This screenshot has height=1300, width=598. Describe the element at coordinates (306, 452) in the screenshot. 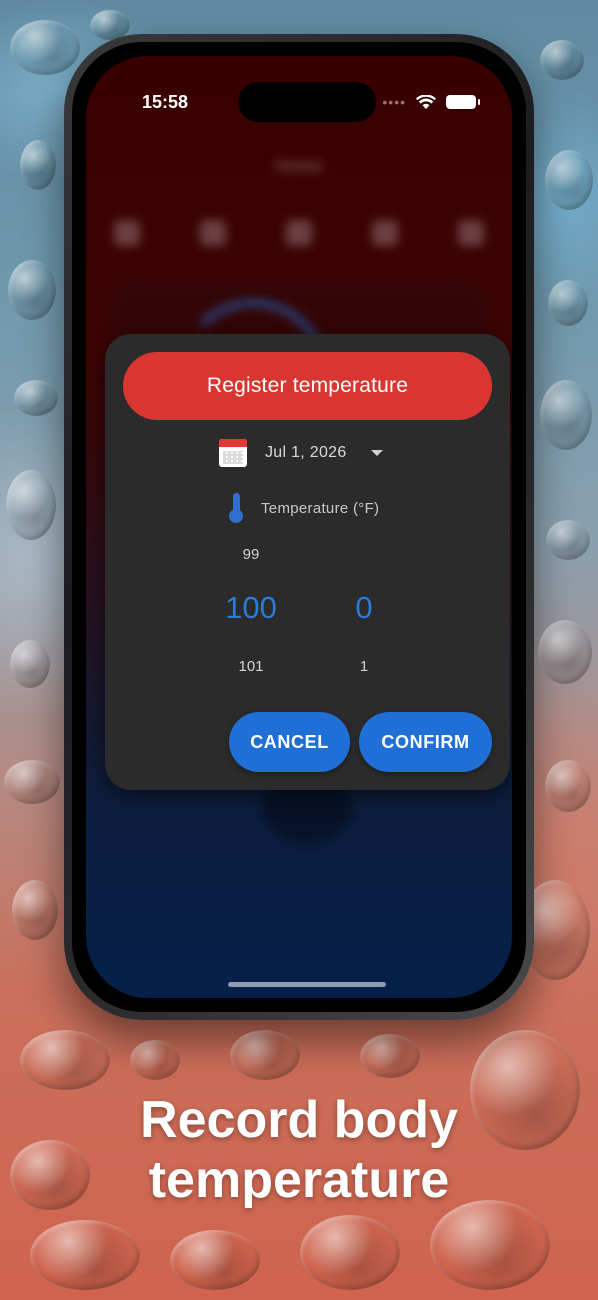

I see `date-value: Jul 1, 2026` at that location.